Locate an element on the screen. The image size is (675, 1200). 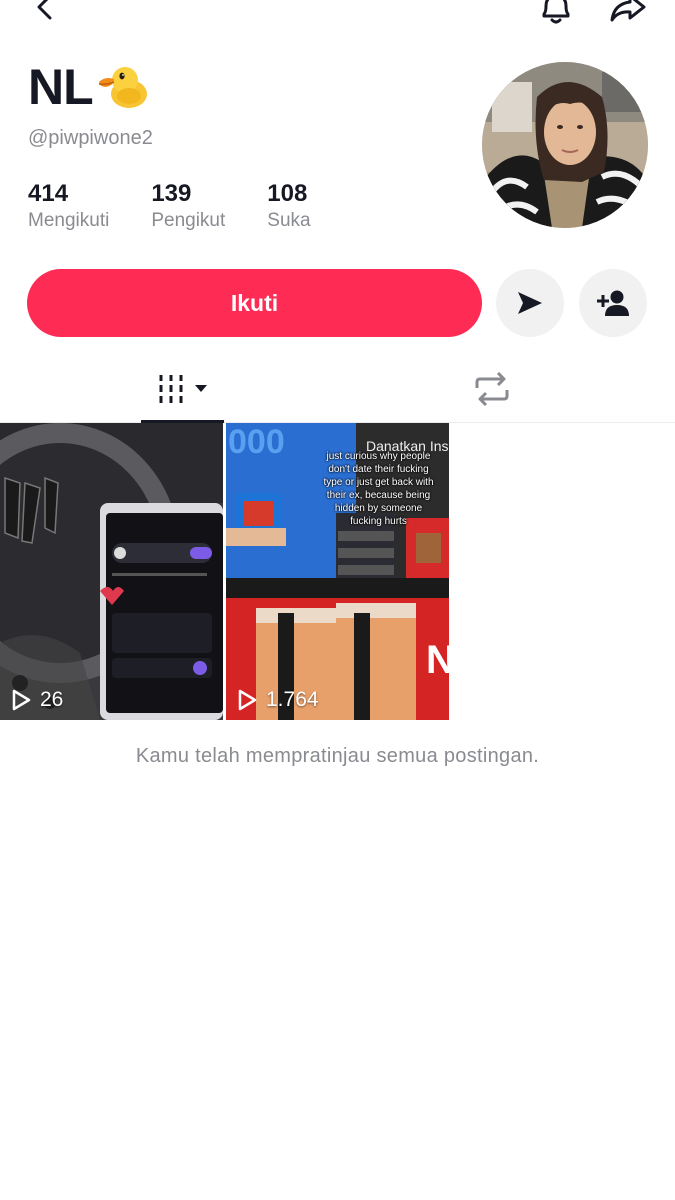
view-count-text: 26 is located at coordinates (52, 699).